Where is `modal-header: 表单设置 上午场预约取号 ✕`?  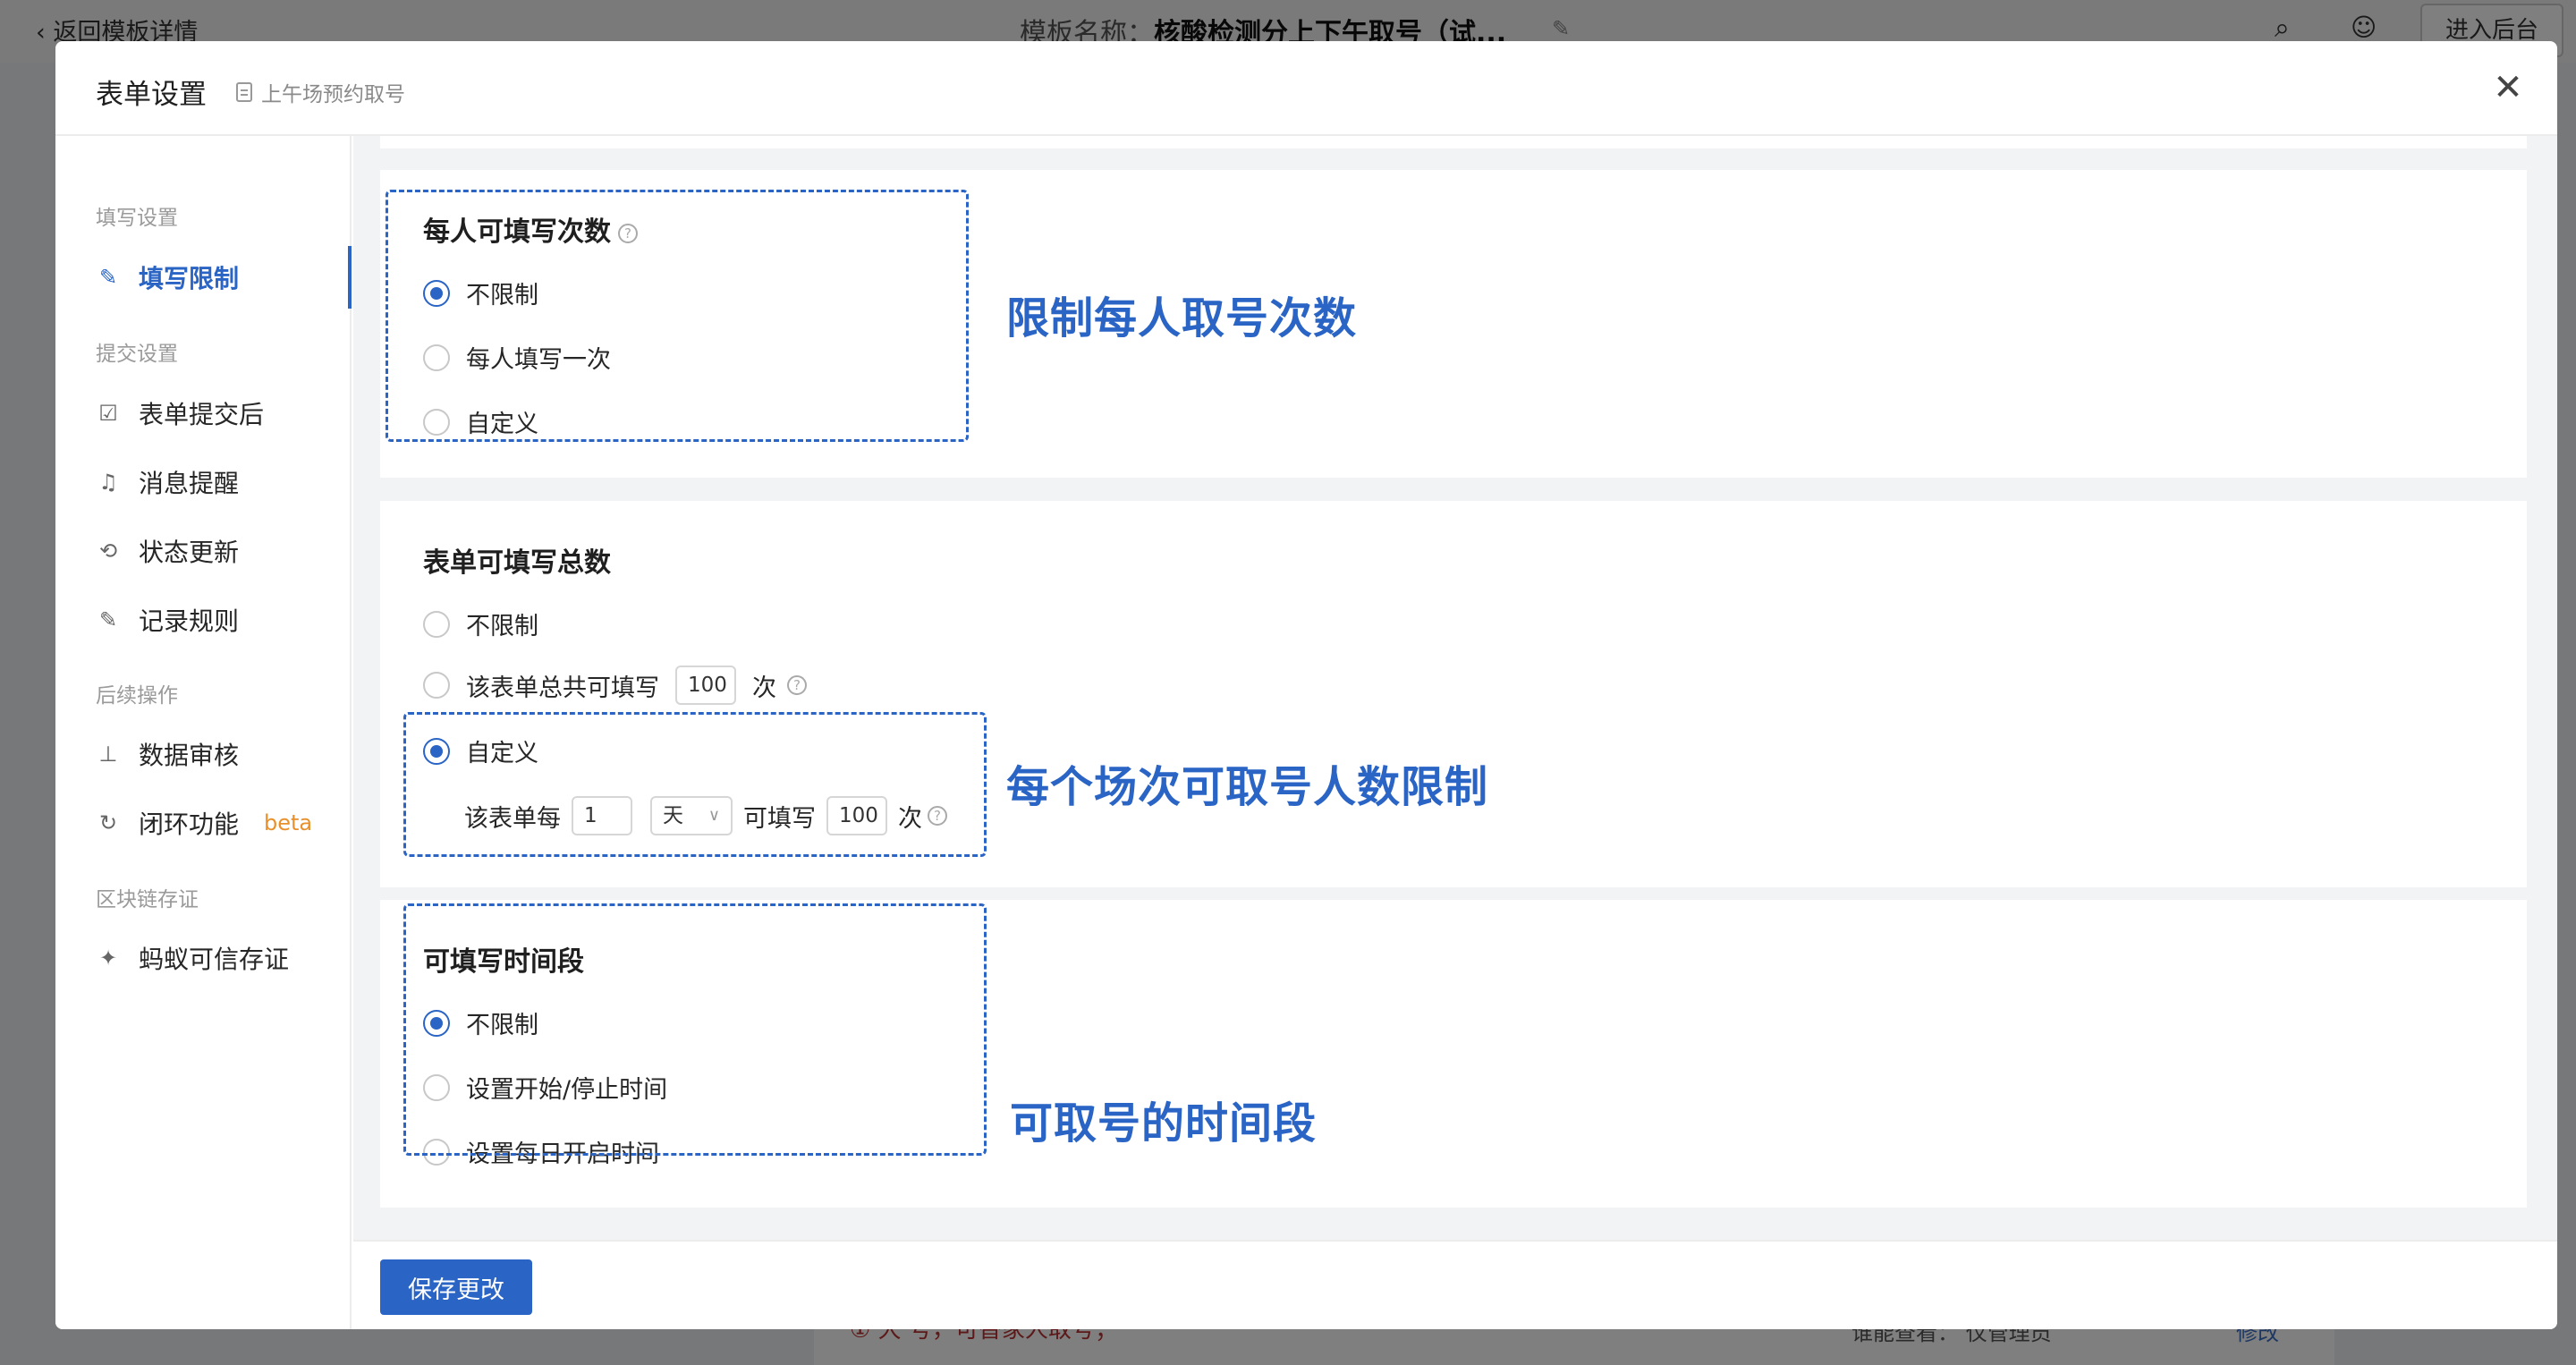
modal-header: 表单设置 上午场预约取号 ✕ is located at coordinates (1306, 88).